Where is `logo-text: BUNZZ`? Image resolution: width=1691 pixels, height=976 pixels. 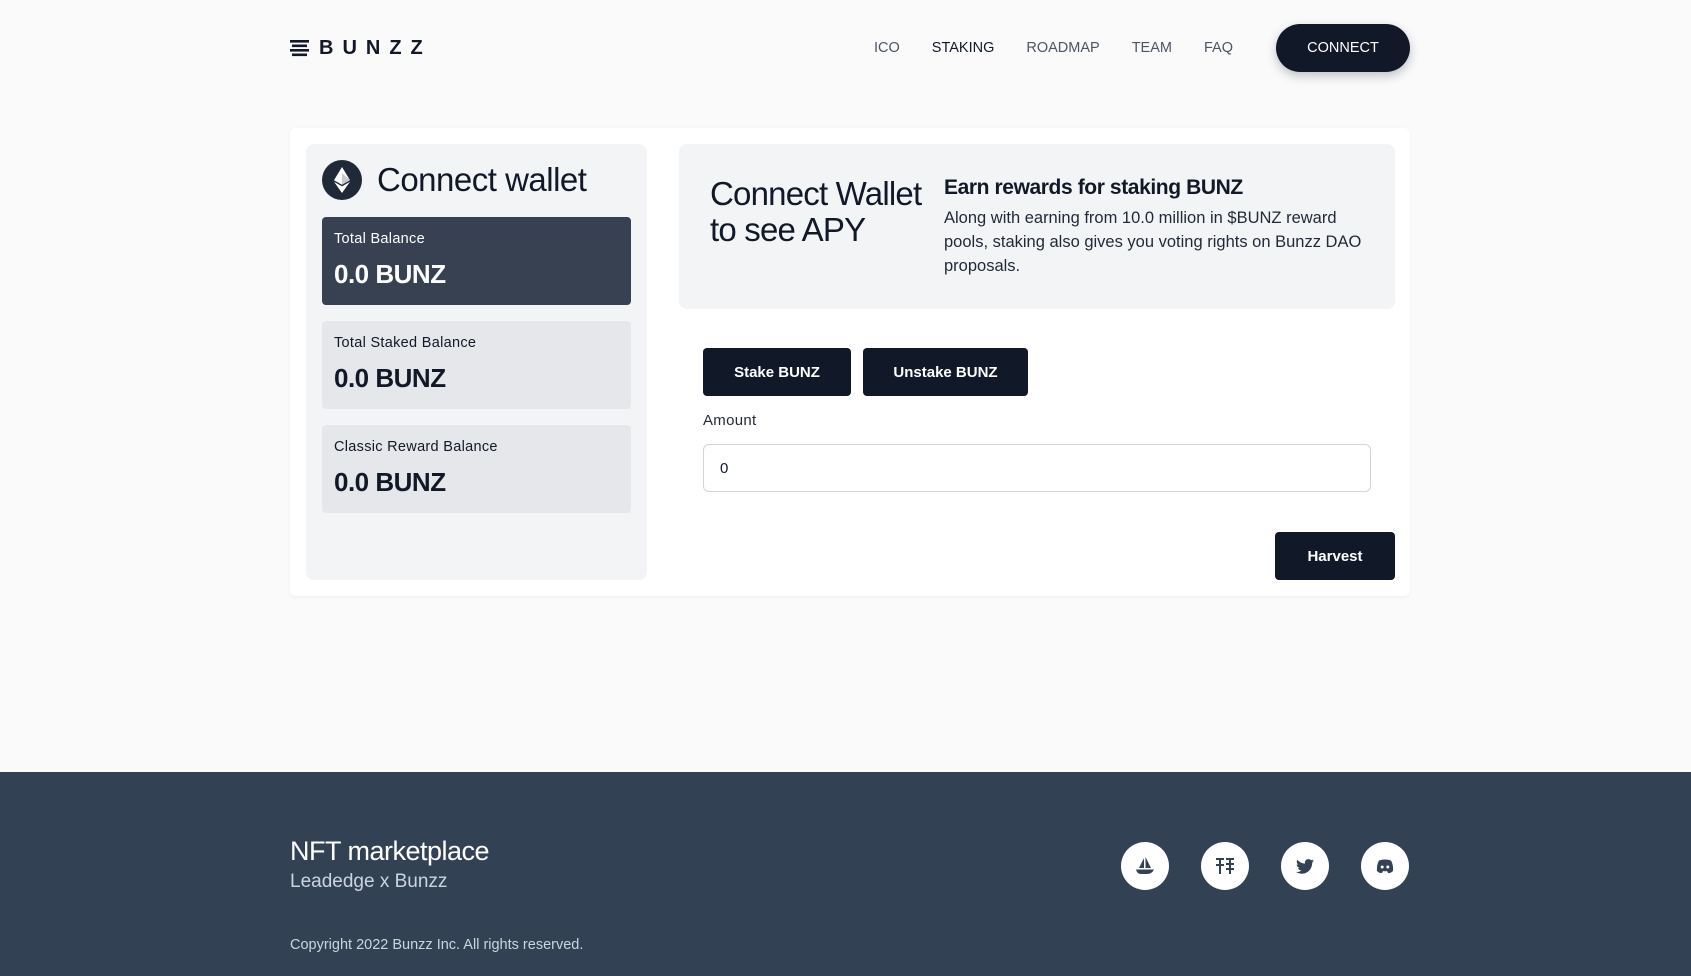
logo-text: BUNZZ is located at coordinates (375, 47).